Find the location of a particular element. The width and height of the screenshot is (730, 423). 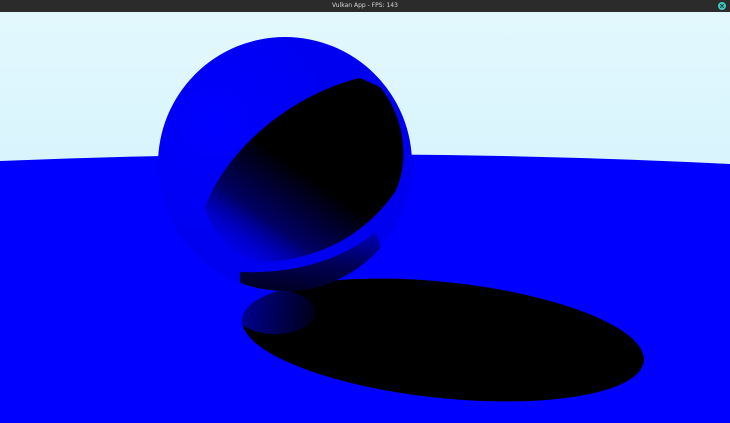

title-bar: Vulkan App - FPS: 143 is located at coordinates (365, 6).